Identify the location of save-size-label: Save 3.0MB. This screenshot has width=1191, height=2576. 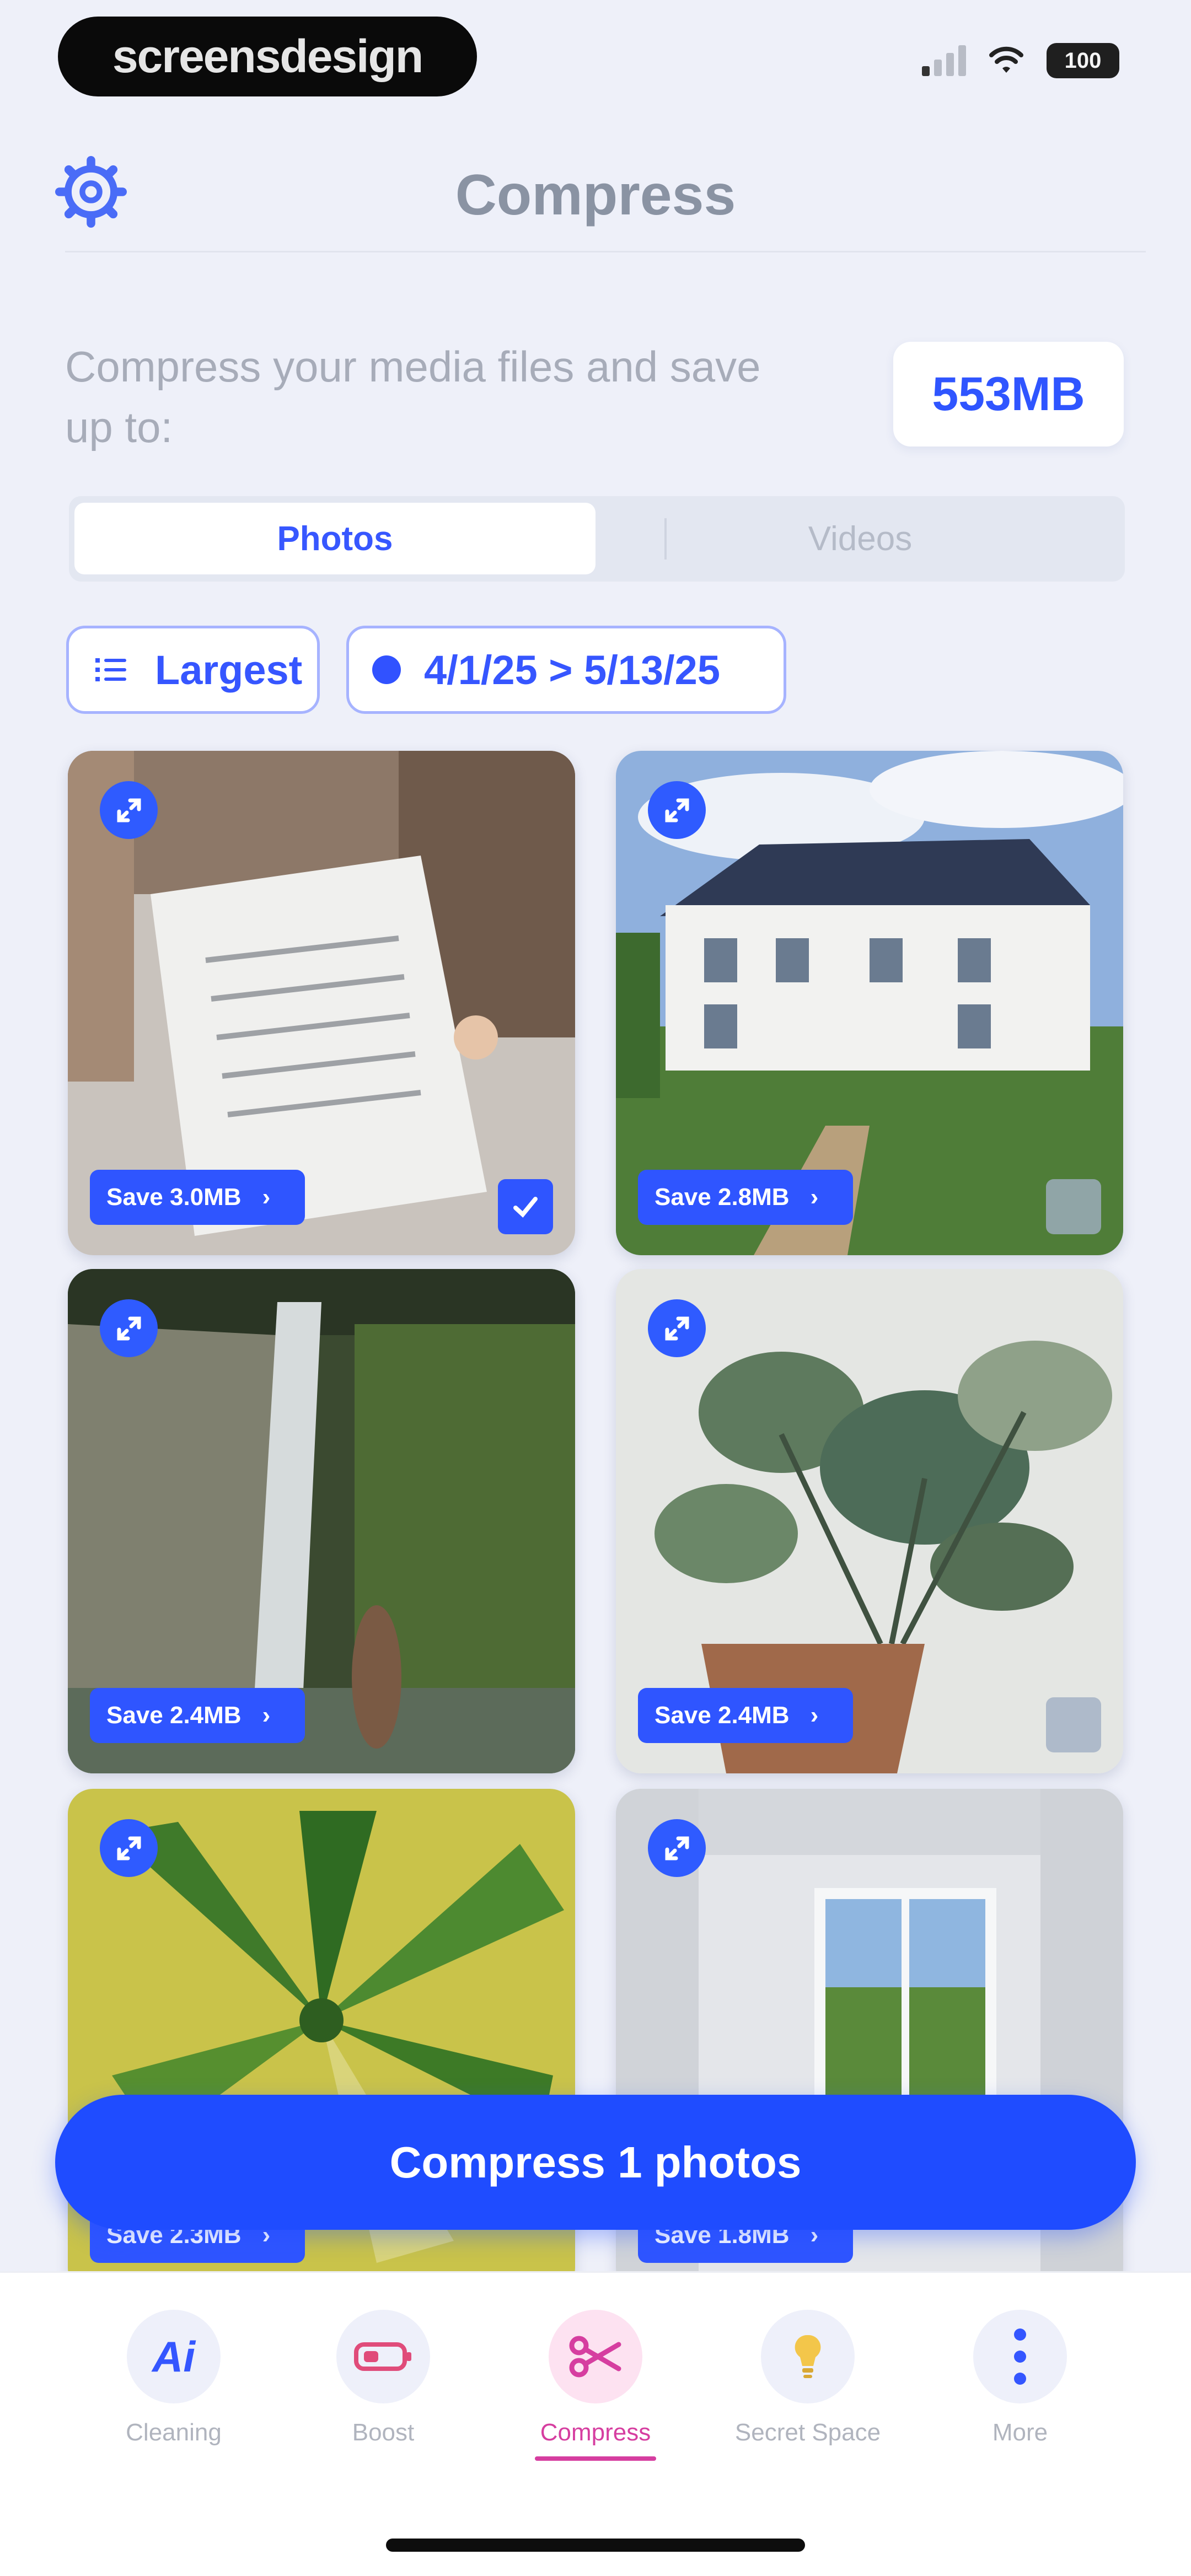
(174, 1197).